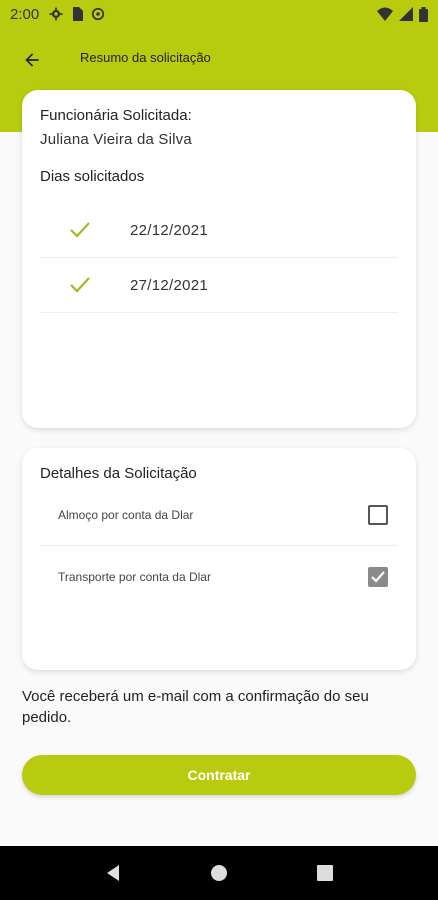 The height and width of the screenshot is (900, 438). Describe the element at coordinates (423, 14) in the screenshot. I see `battery-icon` at that location.